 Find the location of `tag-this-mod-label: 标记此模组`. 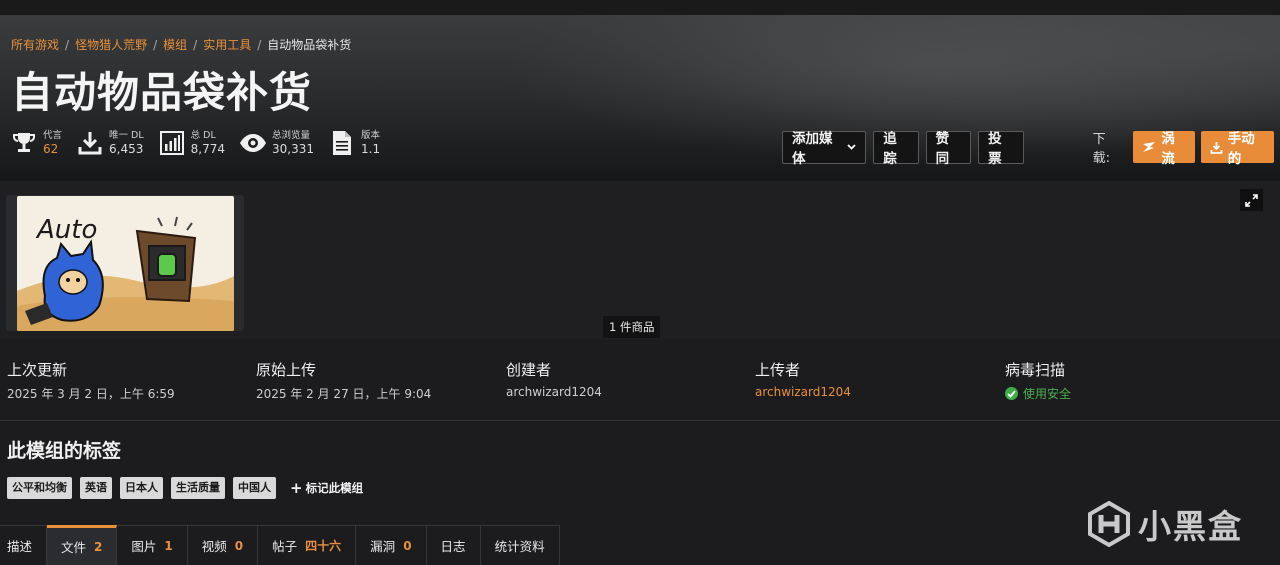

tag-this-mod-label: 标记此模组 is located at coordinates (334, 488).